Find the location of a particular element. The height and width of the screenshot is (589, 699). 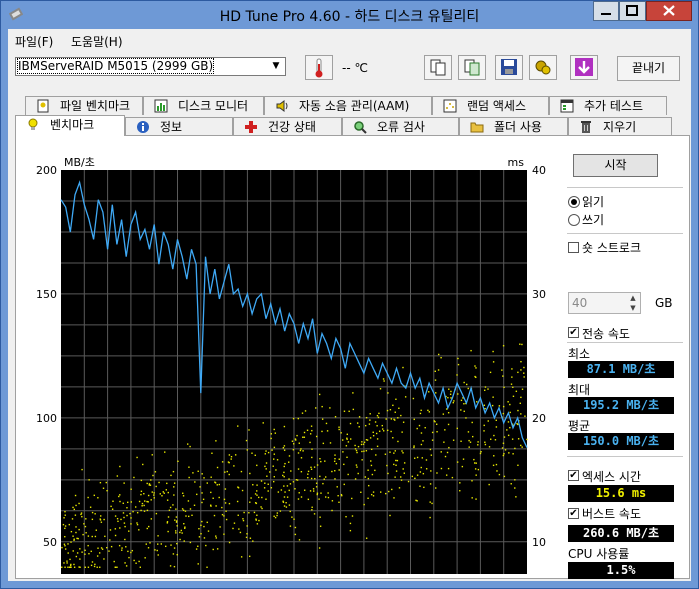

tab-extra-tests: 추가 테스트 is located at coordinates (608, 105).